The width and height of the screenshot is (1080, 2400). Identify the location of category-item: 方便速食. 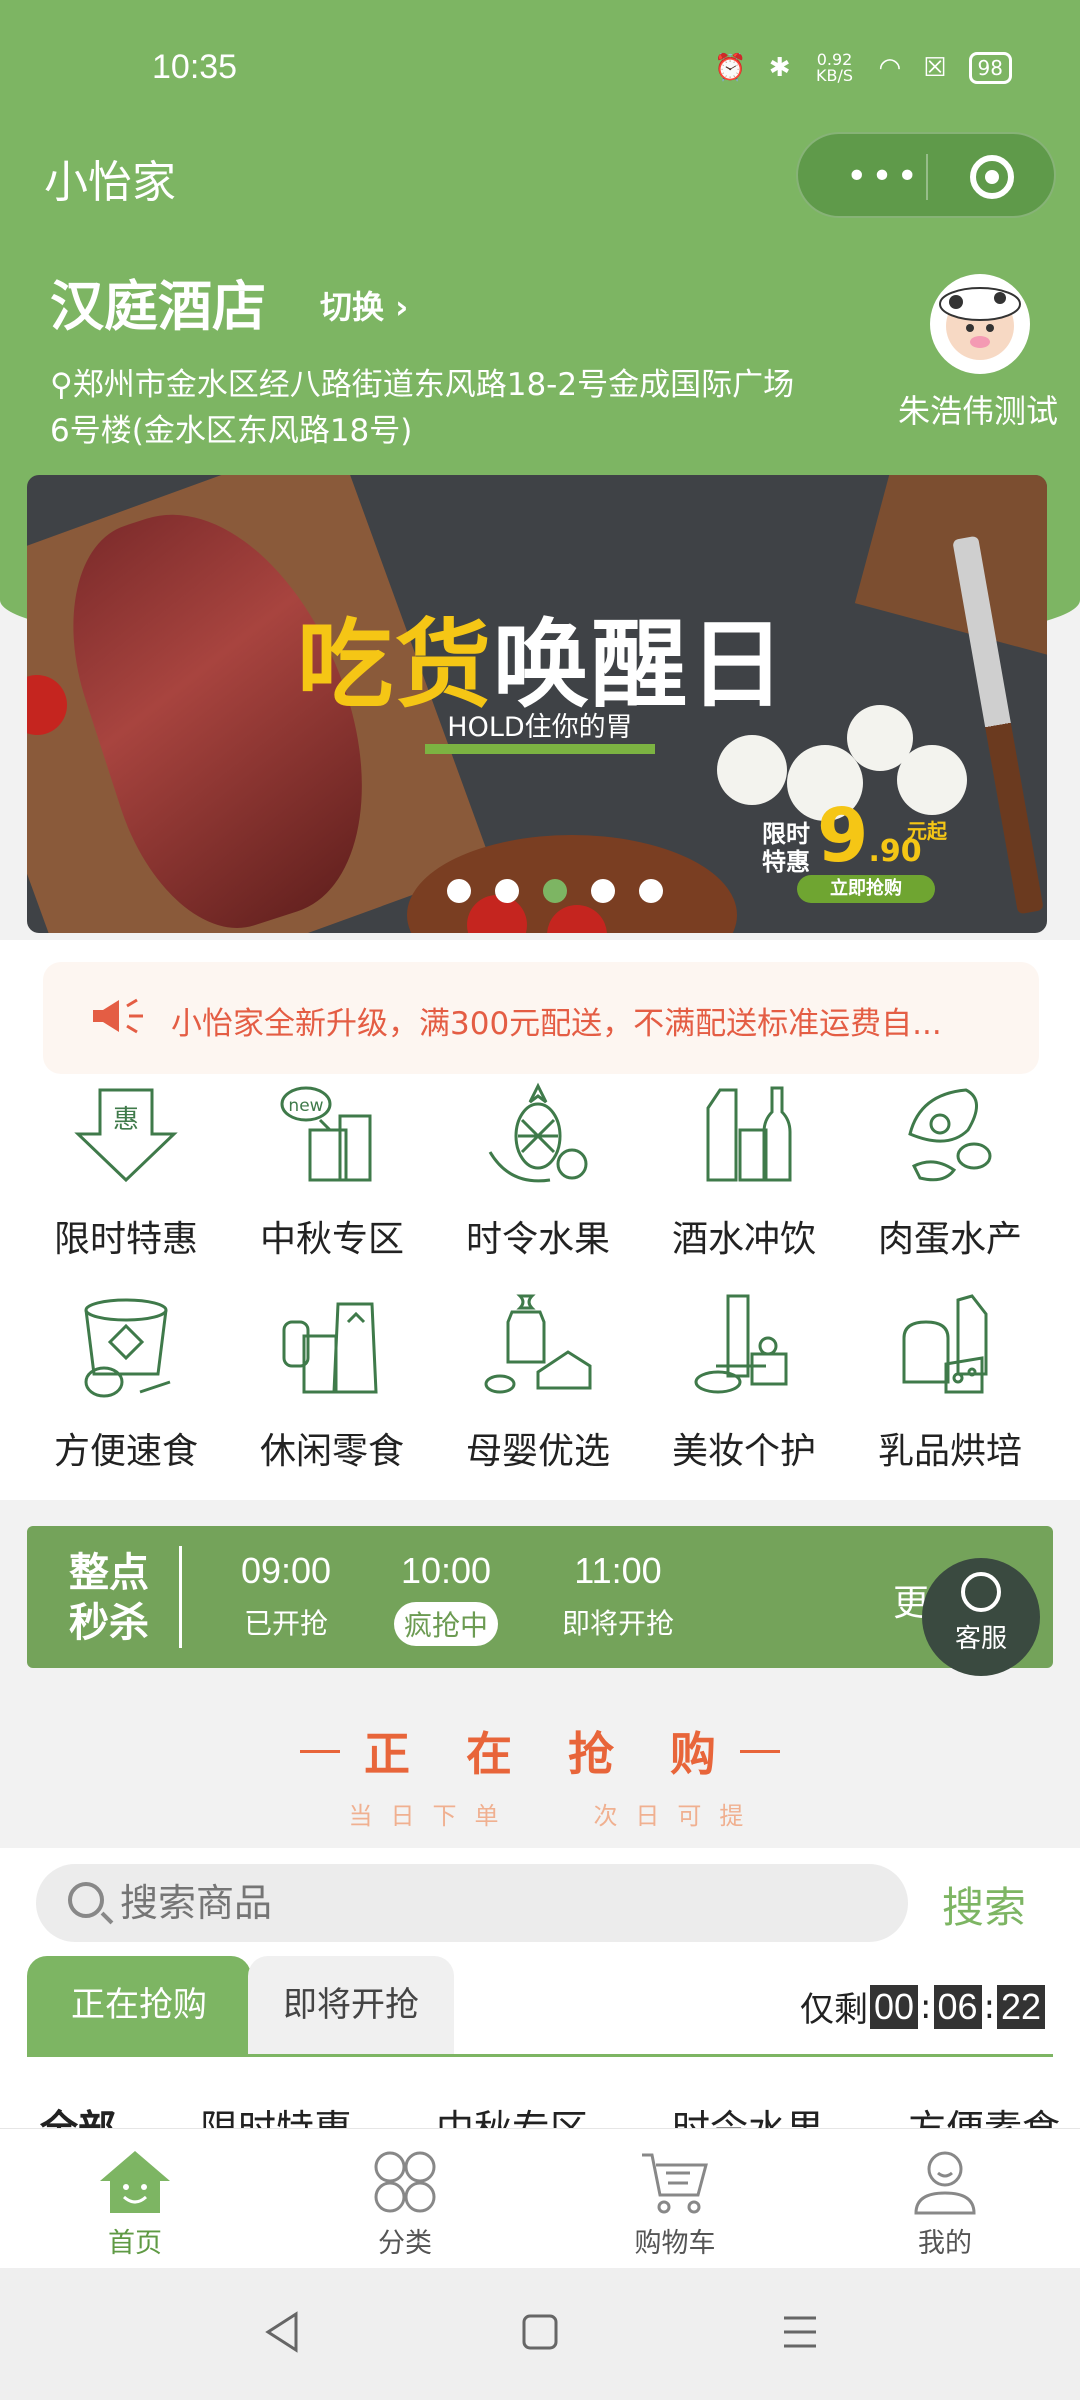
(126, 1387).